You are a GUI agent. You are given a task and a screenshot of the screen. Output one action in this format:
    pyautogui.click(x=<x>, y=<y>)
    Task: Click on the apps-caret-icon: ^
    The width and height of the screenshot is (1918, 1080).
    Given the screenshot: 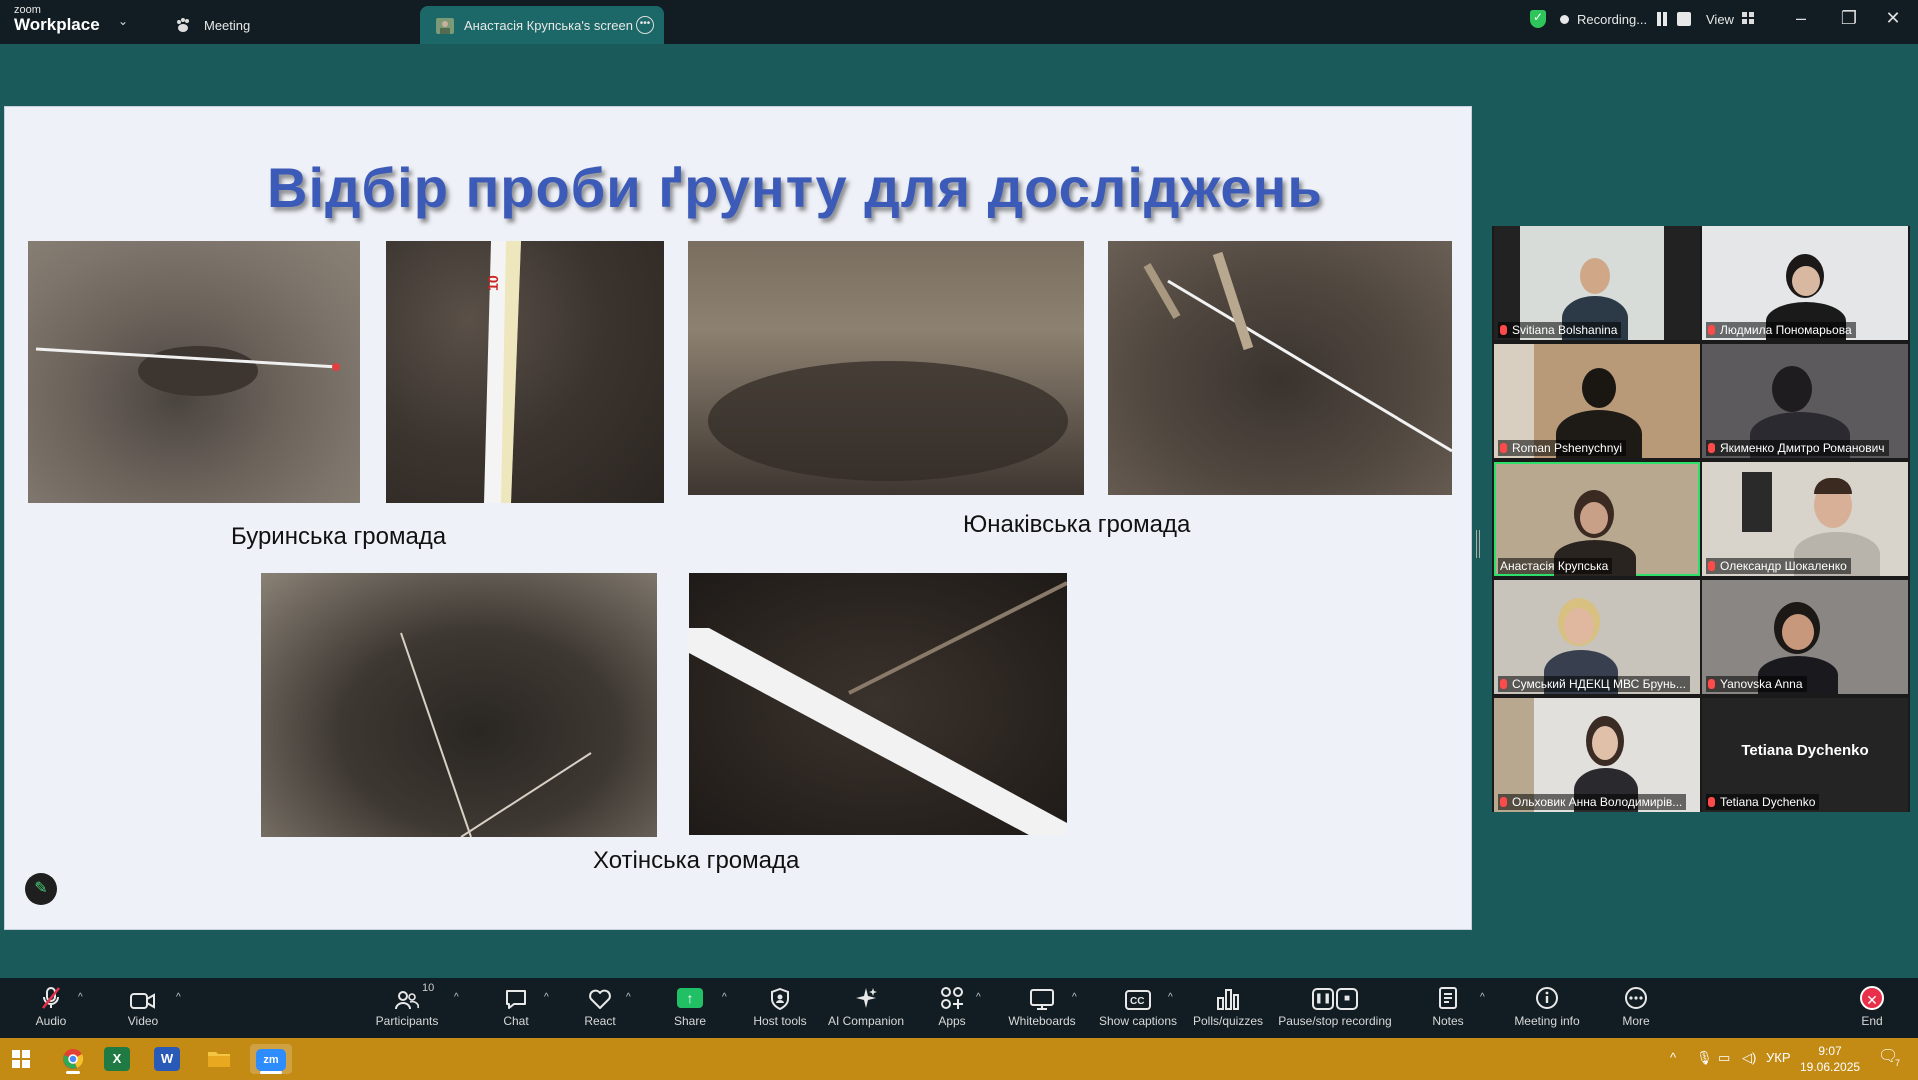 What is the action you would take?
    pyautogui.click(x=978, y=997)
    